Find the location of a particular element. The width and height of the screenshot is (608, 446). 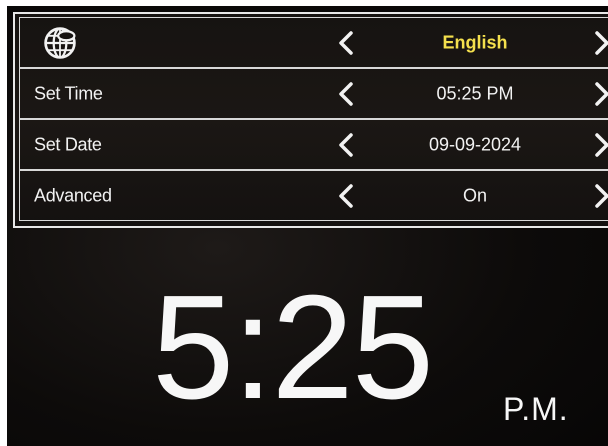

set-time-prev-button is located at coordinates (346, 94).